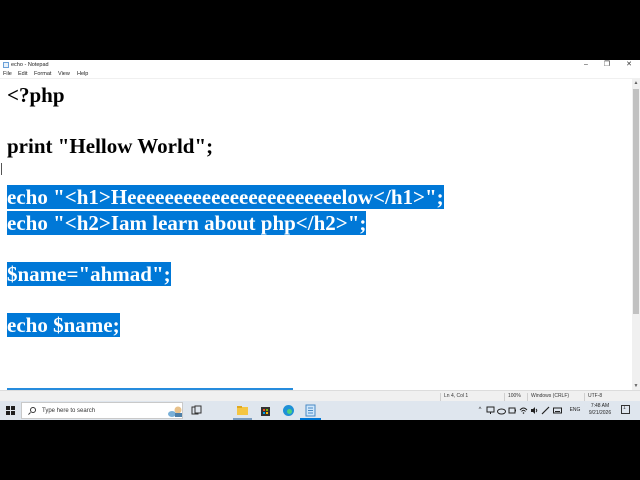 This screenshot has height=480, width=640. Describe the element at coordinates (320, 74) in the screenshot. I see `menu-bar: File Edit Format View Help` at that location.